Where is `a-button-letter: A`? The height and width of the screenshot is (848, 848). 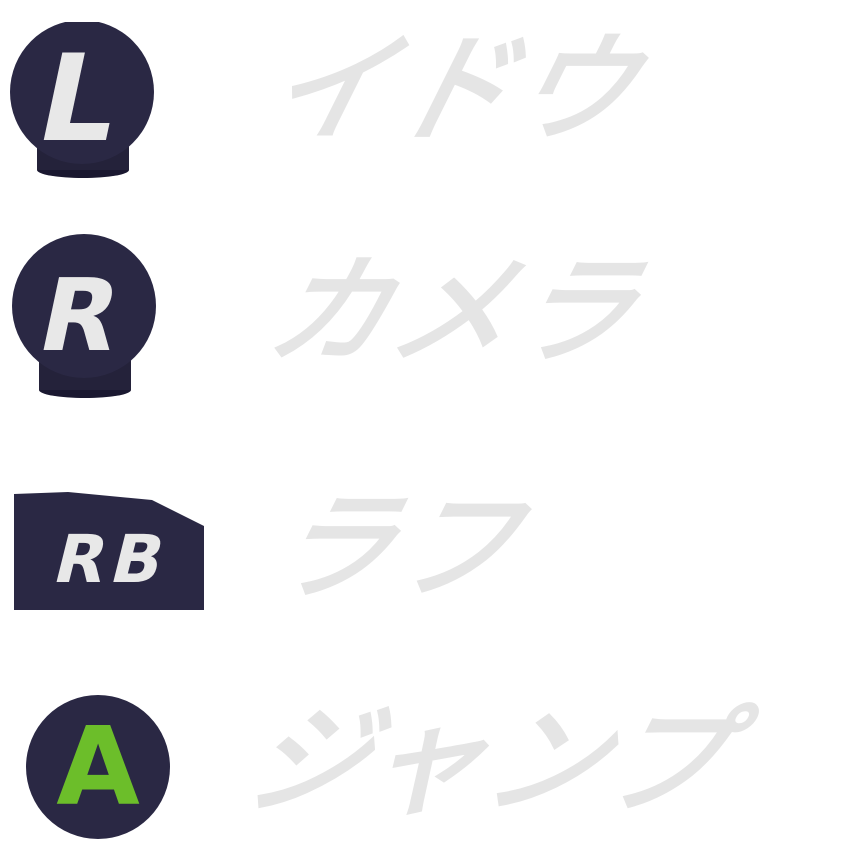 a-button-letter: A is located at coordinates (98, 767).